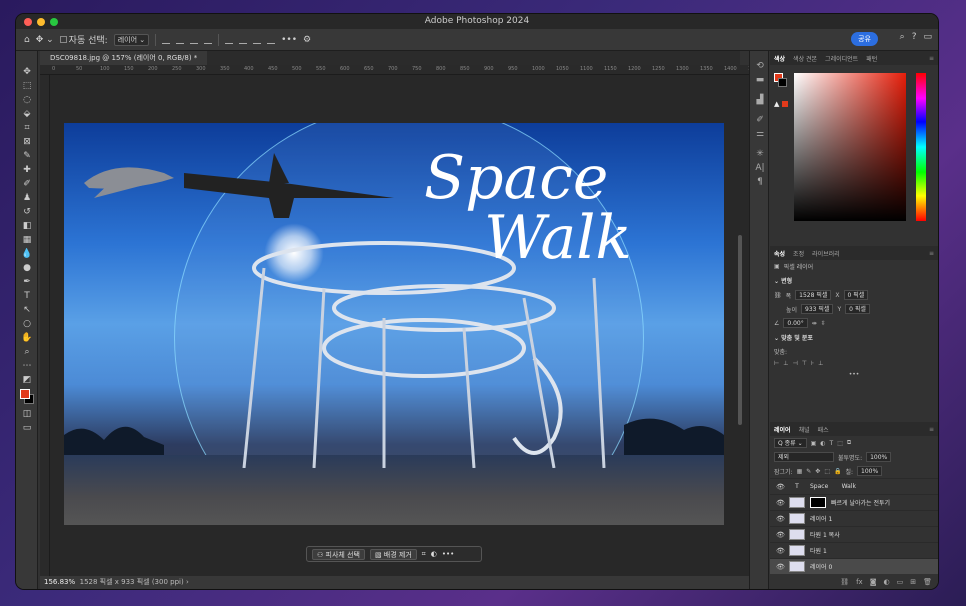 The height and width of the screenshot is (606, 966). Describe the element at coordinates (760, 182) in the screenshot. I see `paragraph-panel-icon: ¶` at that location.